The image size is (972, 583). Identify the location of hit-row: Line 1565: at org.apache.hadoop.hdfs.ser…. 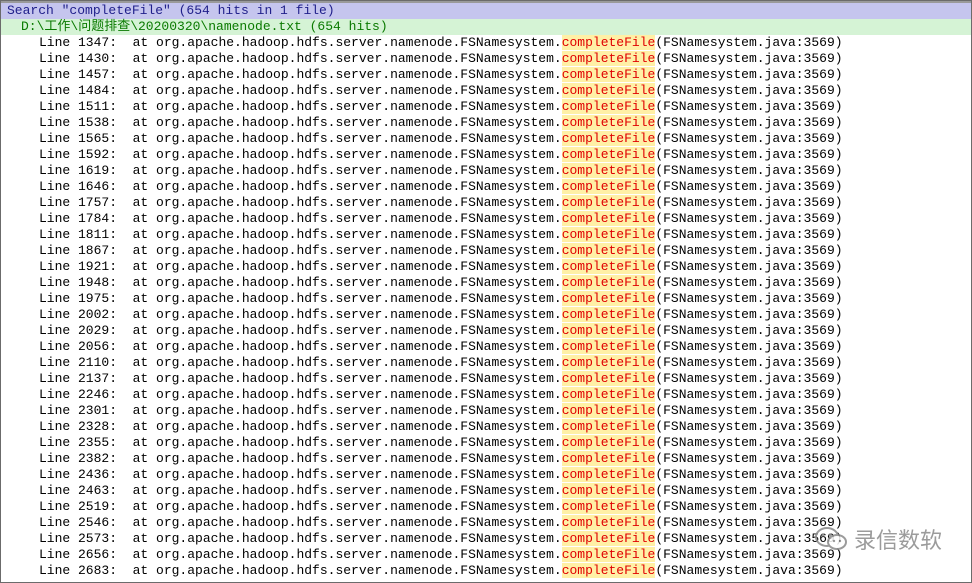
(486, 139).